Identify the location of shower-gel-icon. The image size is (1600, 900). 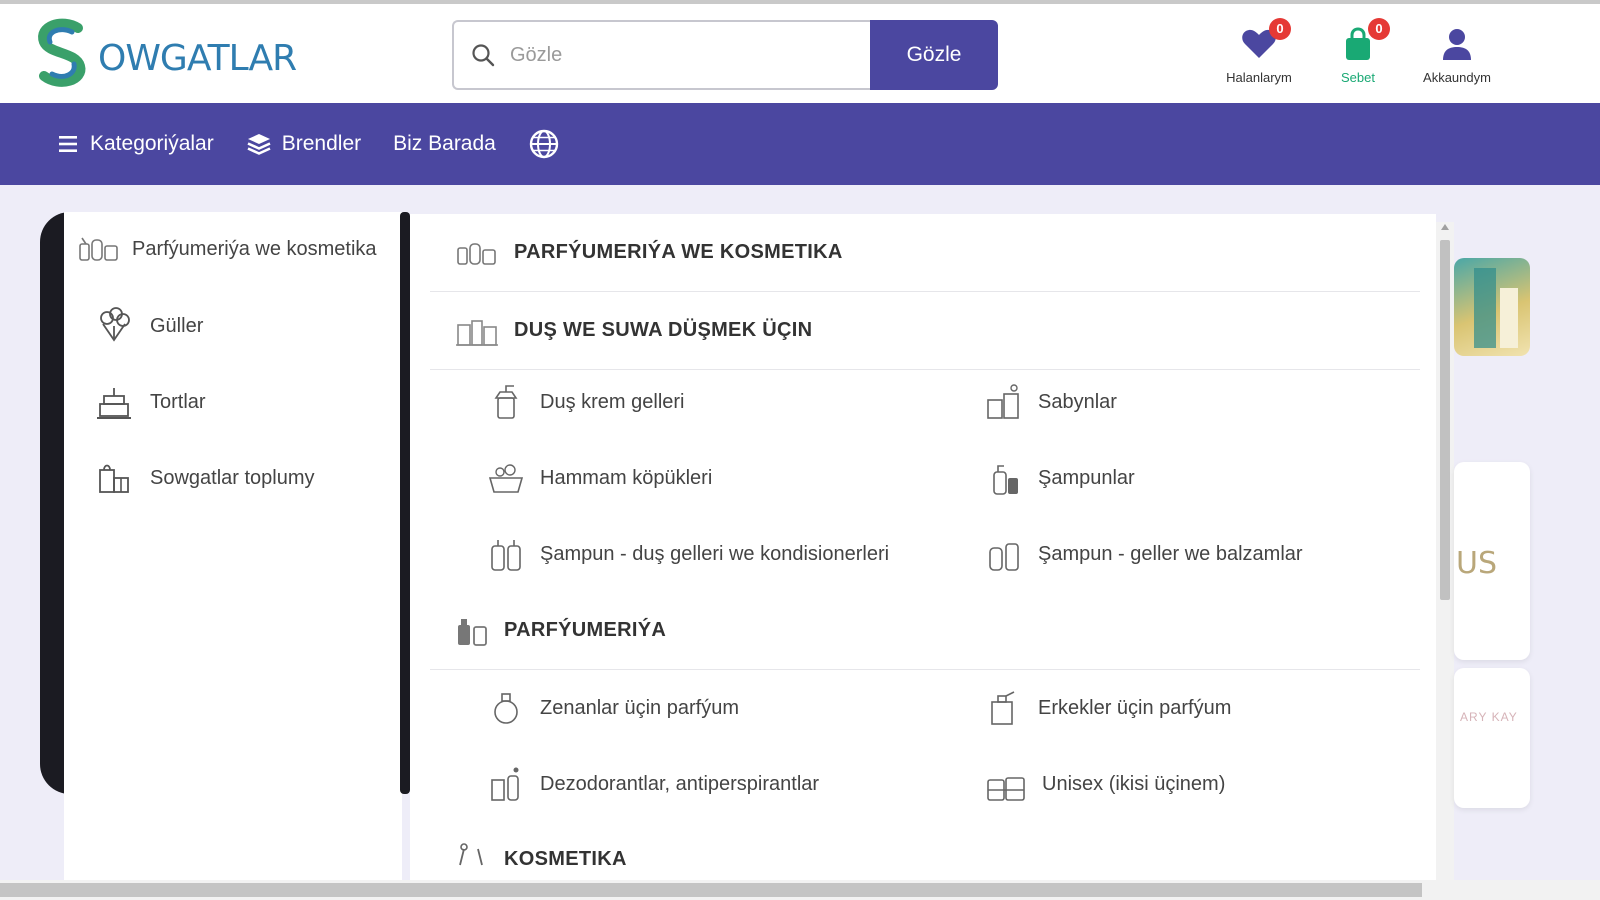
(506, 402).